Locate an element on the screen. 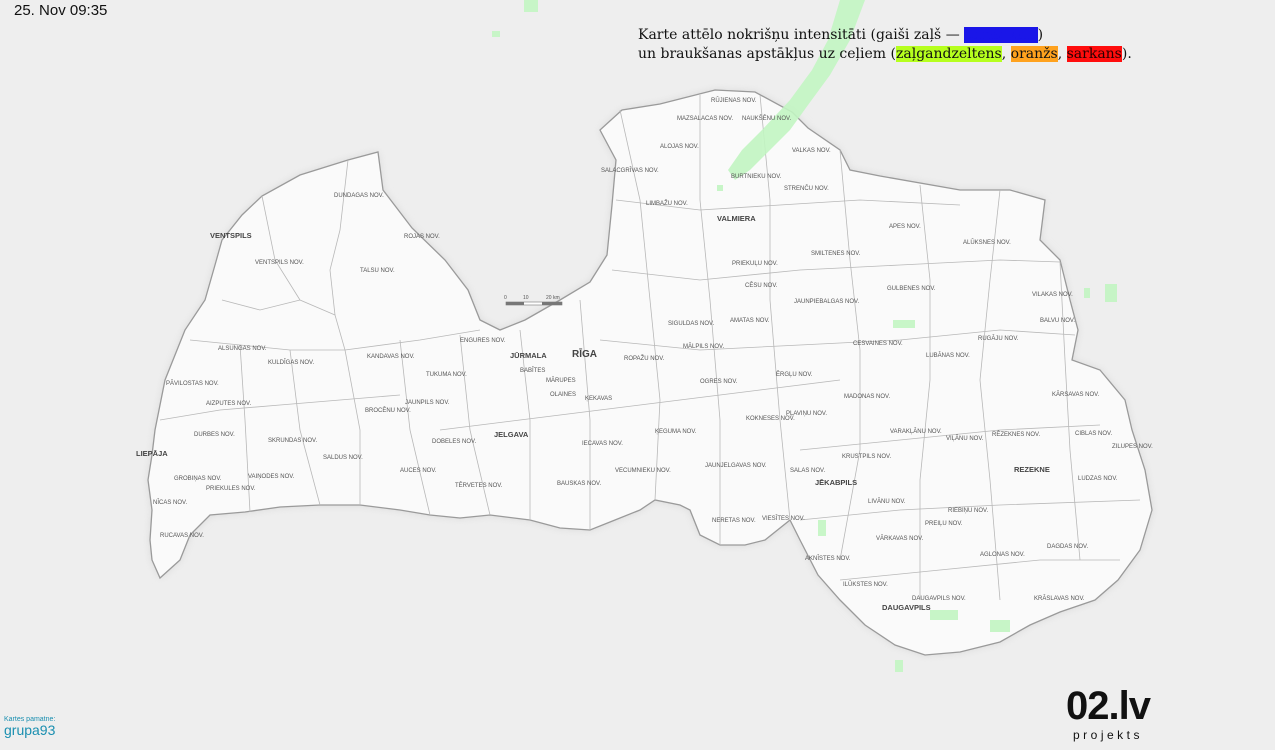 Image resolution: width=1275 pixels, height=750 pixels. credit-name: grupa93 is located at coordinates (29, 730).